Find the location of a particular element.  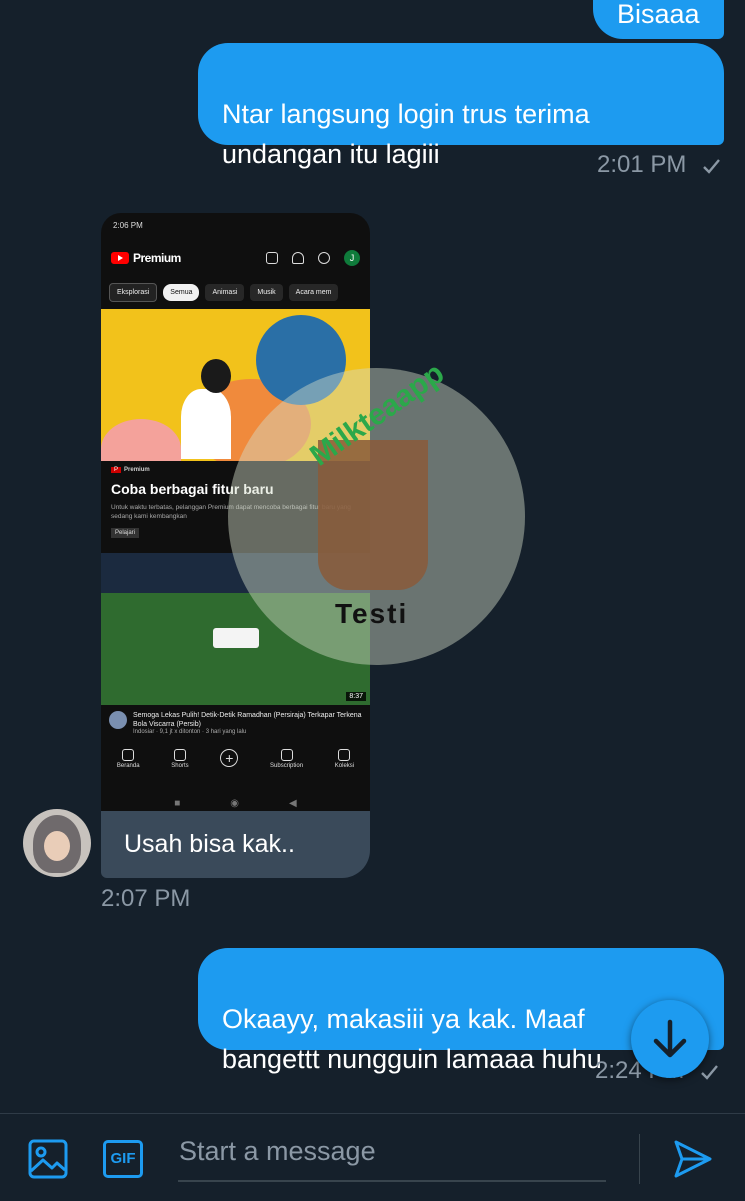

gif-button: GIF is located at coordinates (123, 1159).